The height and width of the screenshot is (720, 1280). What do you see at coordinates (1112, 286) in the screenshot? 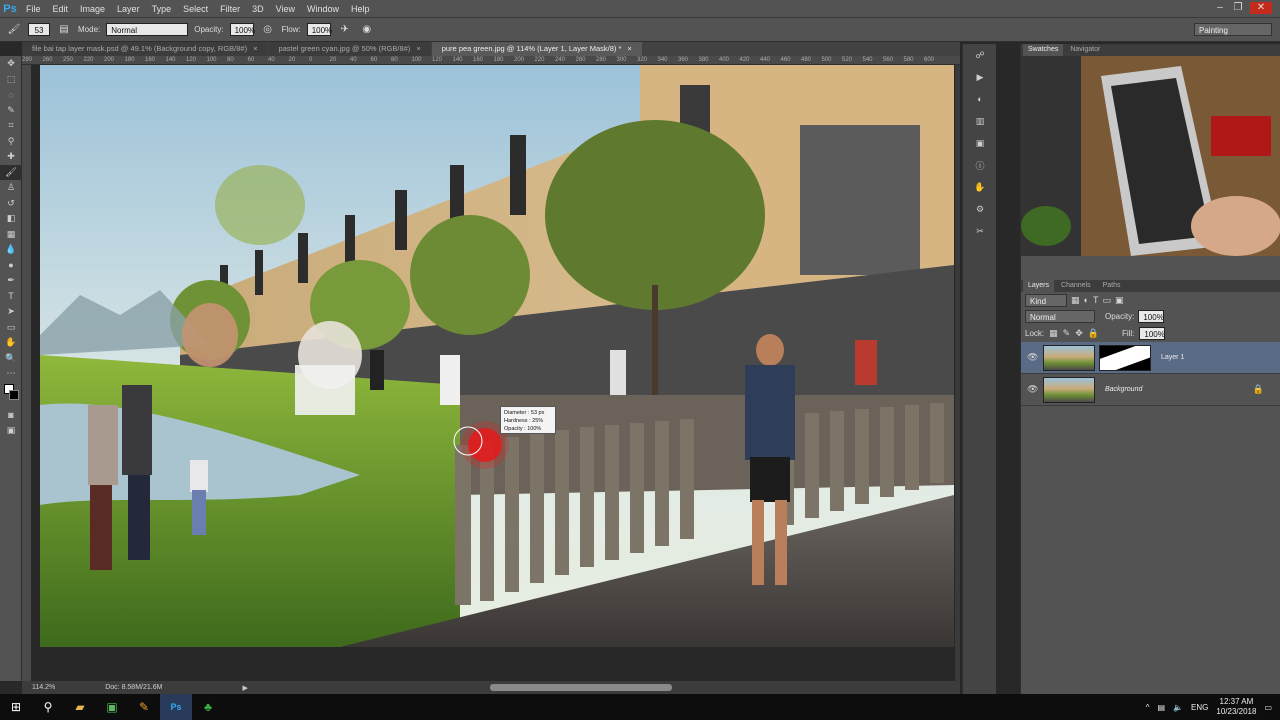
I see `panel-tab-paths: Paths` at bounding box center [1112, 286].